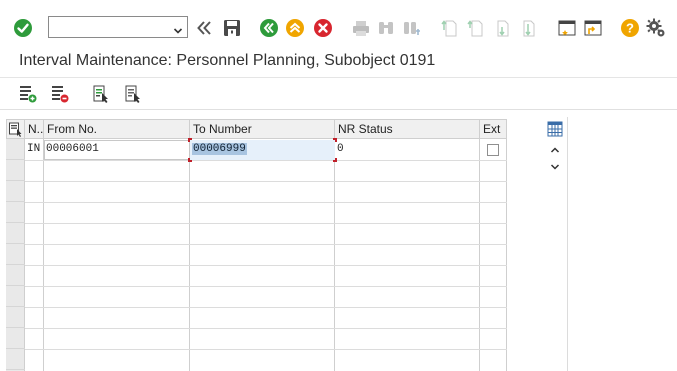 The image size is (677, 371). I want to click on select-all-button, so click(15, 129).